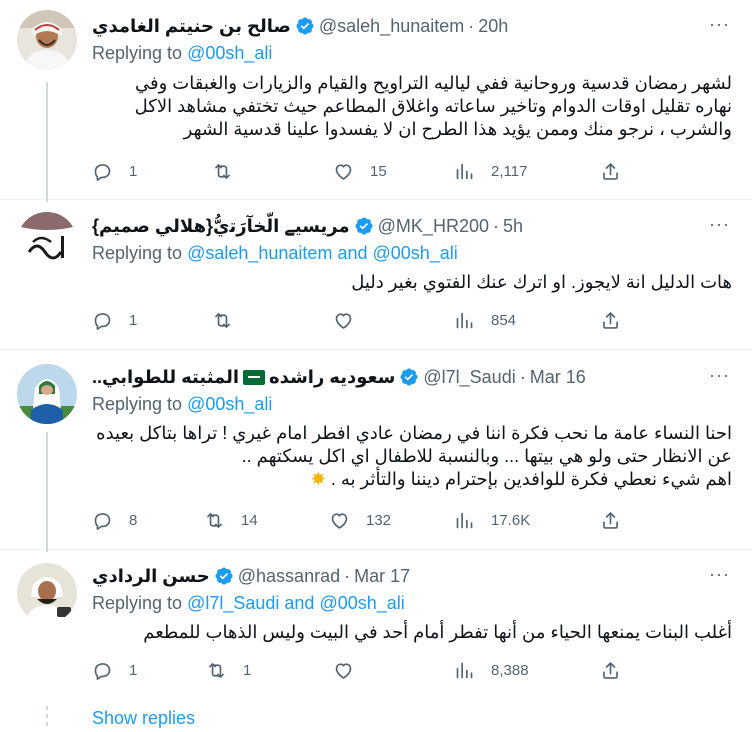 The width and height of the screenshot is (752, 732). Describe the element at coordinates (191, 26) in the screenshot. I see `display-name: صالح بن حنيتم الغامدي` at that location.